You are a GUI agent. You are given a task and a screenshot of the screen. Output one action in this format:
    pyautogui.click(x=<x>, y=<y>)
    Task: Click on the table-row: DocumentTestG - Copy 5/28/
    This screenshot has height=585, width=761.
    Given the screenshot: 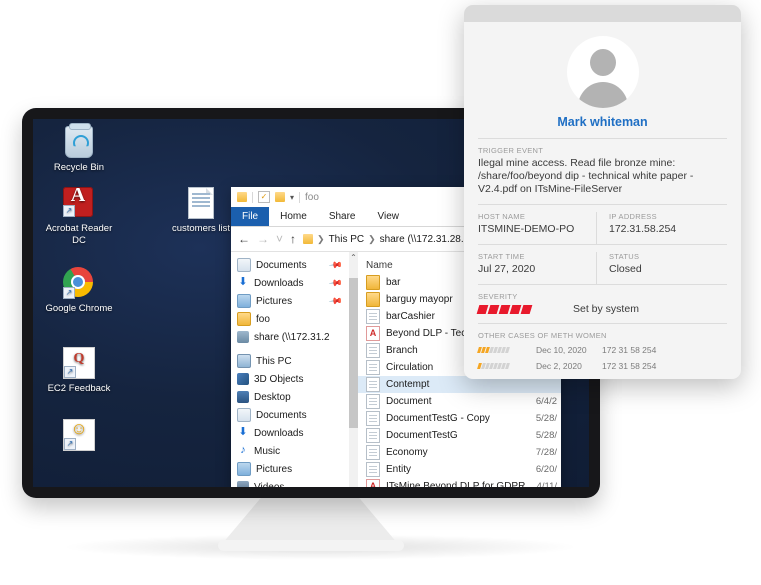 What is the action you would take?
    pyautogui.click(x=459, y=418)
    